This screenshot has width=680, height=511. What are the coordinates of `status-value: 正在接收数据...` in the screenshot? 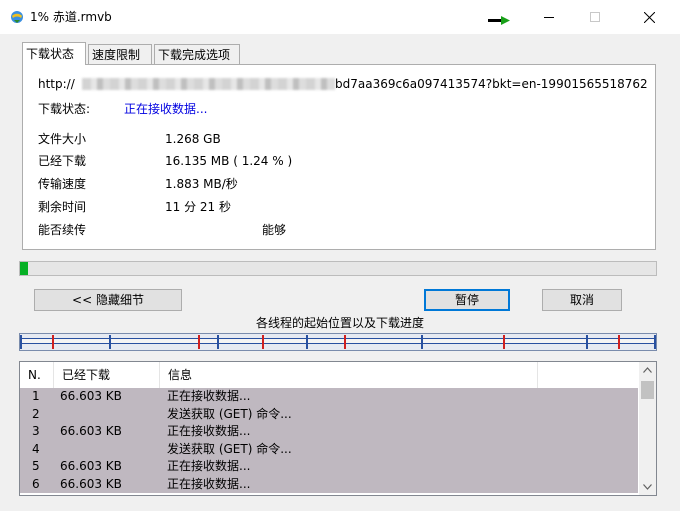 It's located at (166, 109).